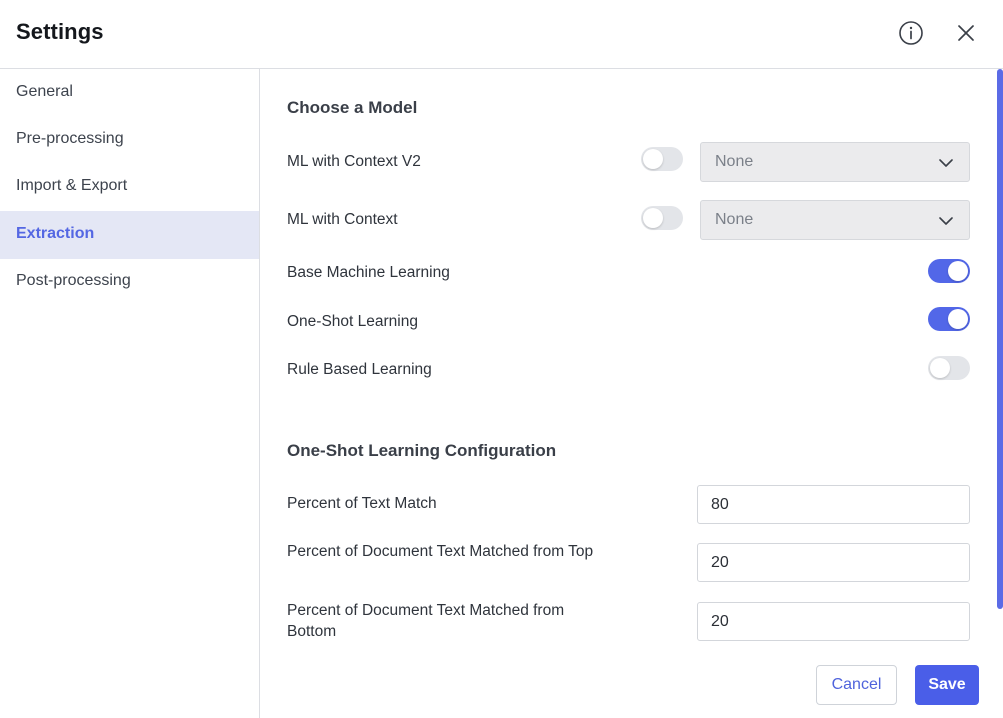 The image size is (1003, 718). What do you see at coordinates (129, 187) in the screenshot?
I see `sidebar-item-import-export: Import & Export` at bounding box center [129, 187].